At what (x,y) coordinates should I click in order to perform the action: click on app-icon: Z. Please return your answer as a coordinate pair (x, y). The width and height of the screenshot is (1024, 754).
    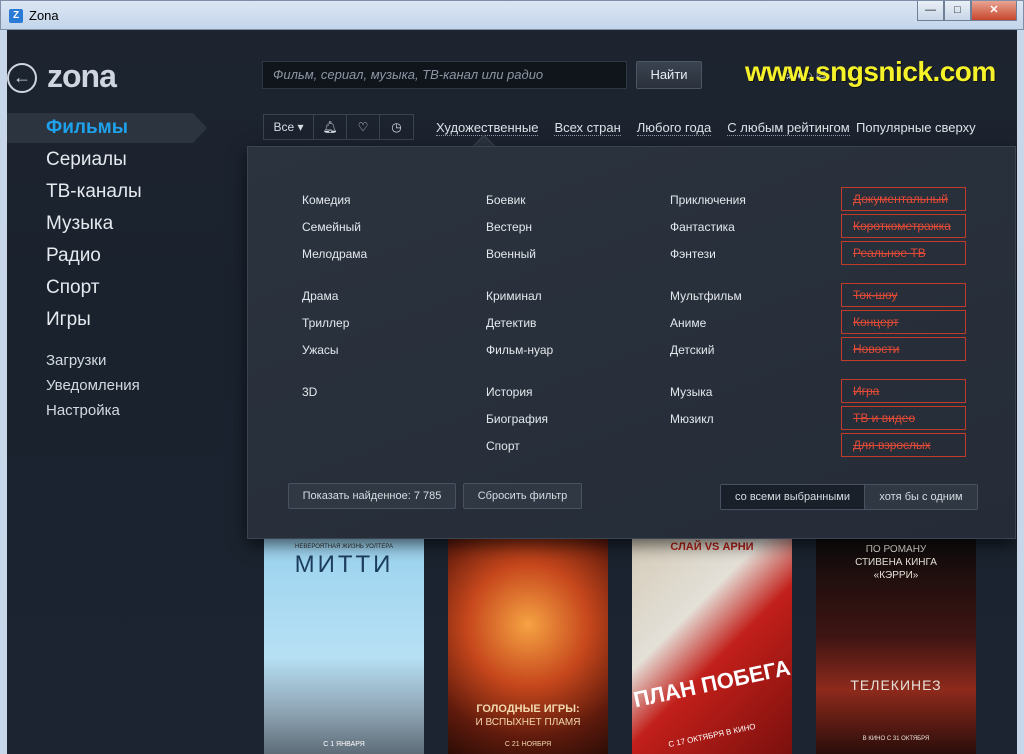
    Looking at the image, I should click on (16, 16).